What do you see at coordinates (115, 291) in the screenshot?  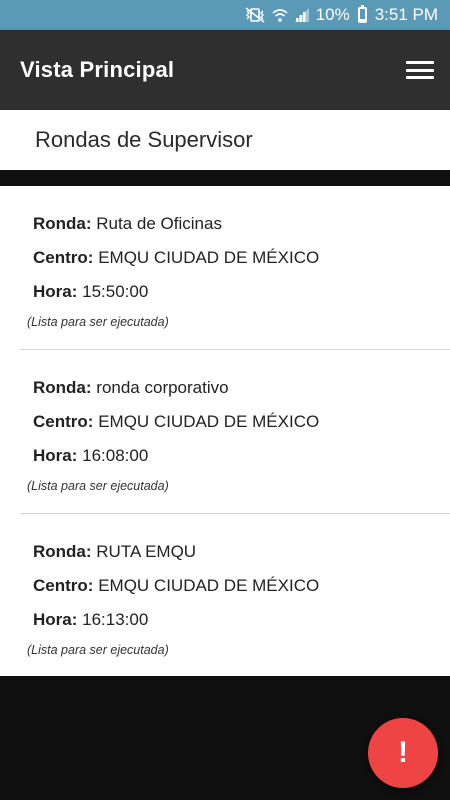 I see `hora-value: 15:50:00` at bounding box center [115, 291].